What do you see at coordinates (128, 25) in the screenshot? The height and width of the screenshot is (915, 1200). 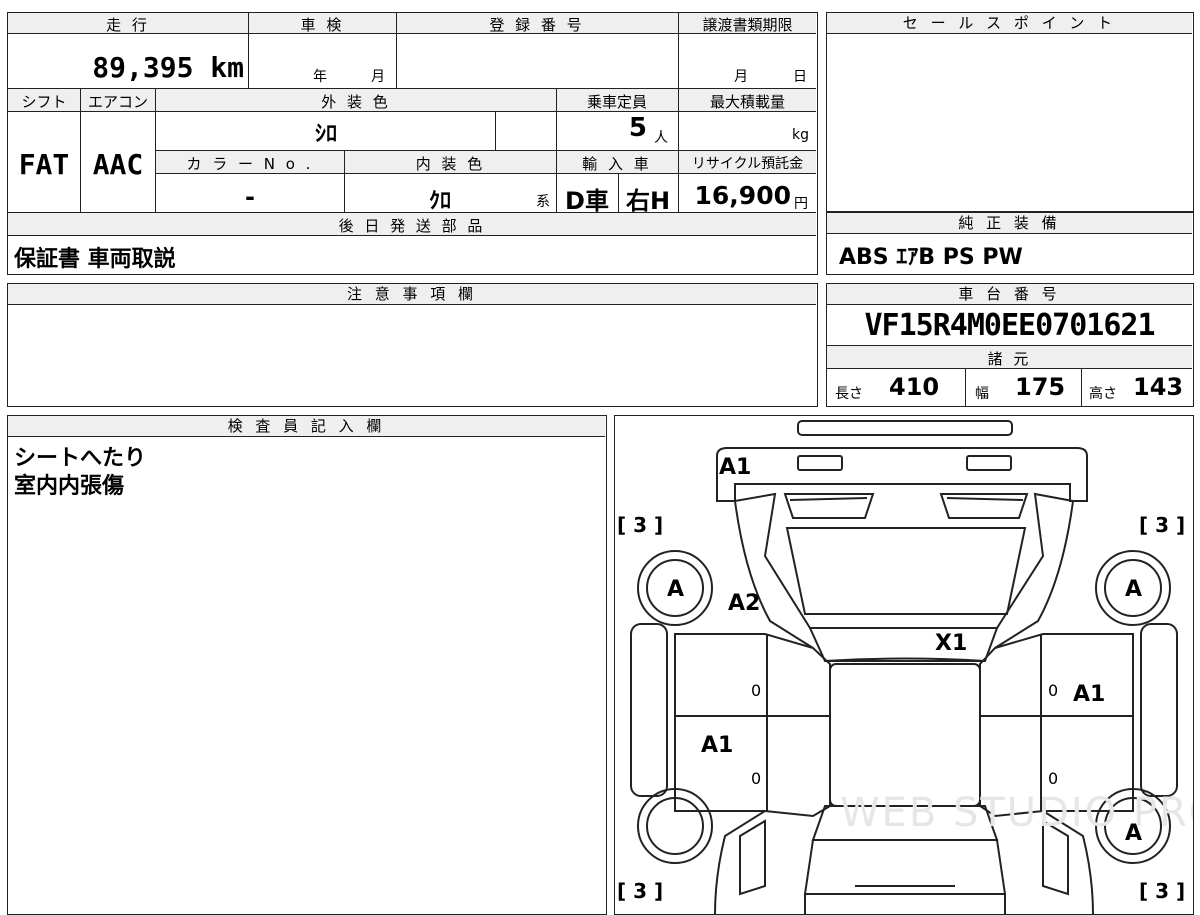 I see `mileage-label: 走 行` at bounding box center [128, 25].